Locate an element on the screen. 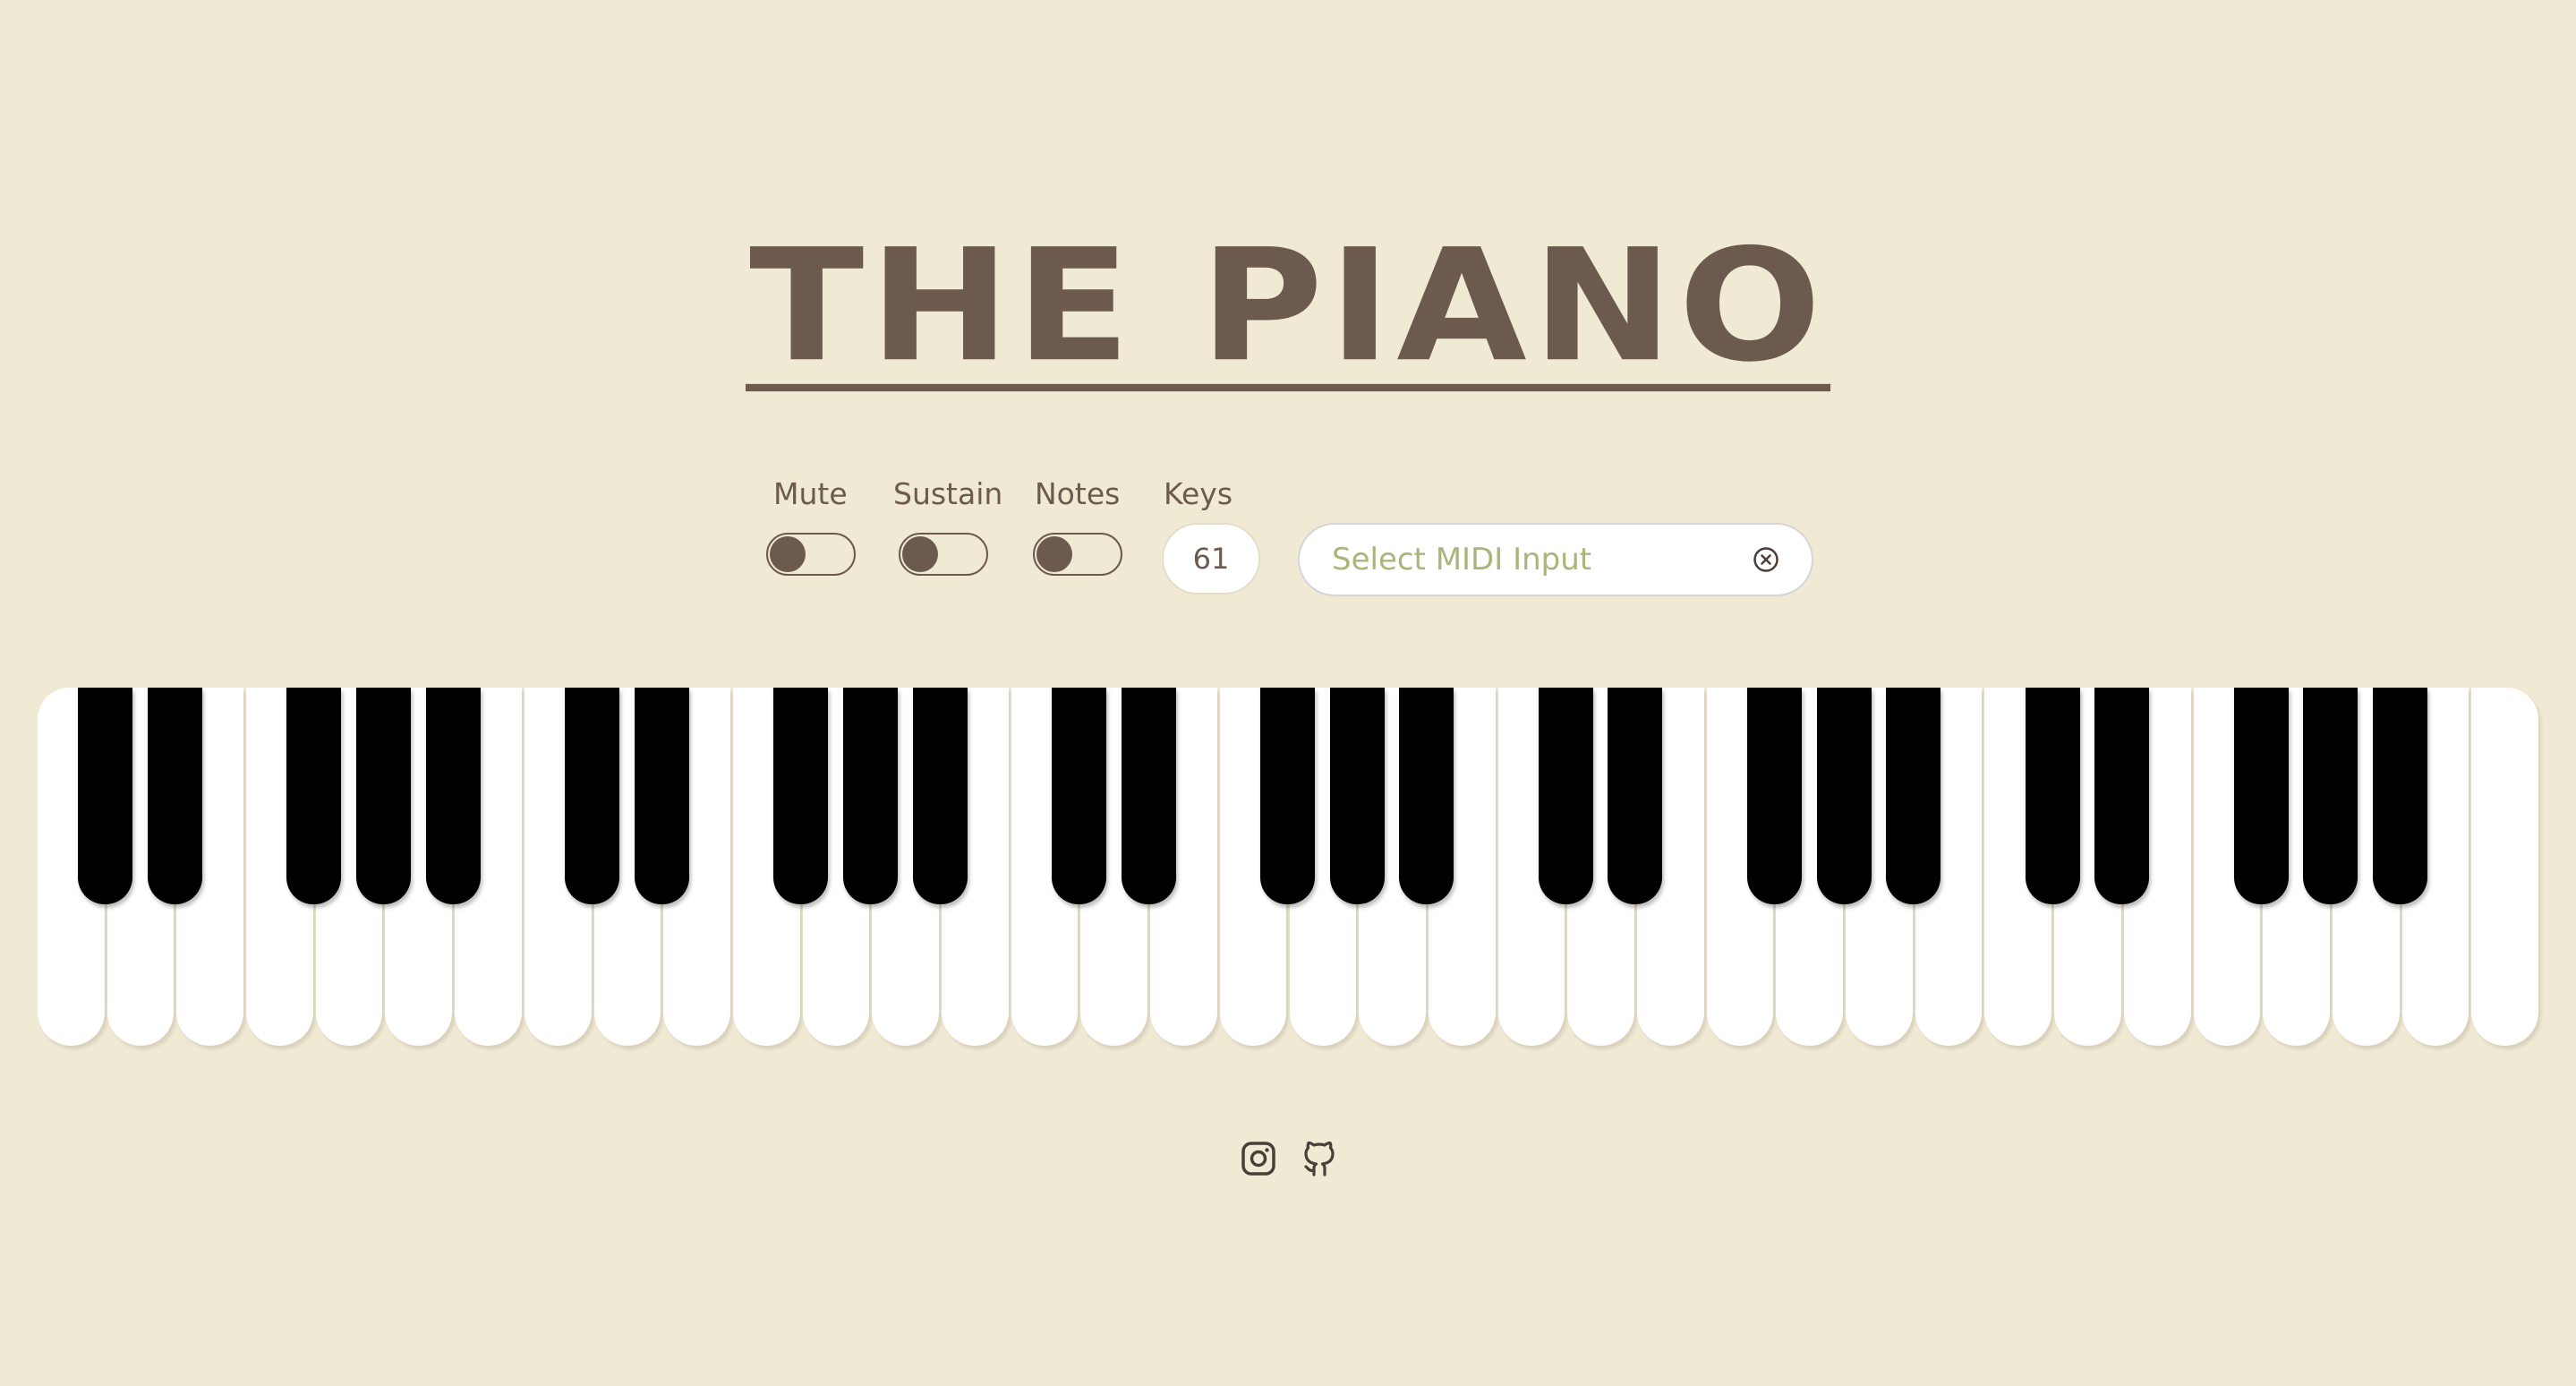  page-title-text: THE PIANO is located at coordinates (1288, 310).